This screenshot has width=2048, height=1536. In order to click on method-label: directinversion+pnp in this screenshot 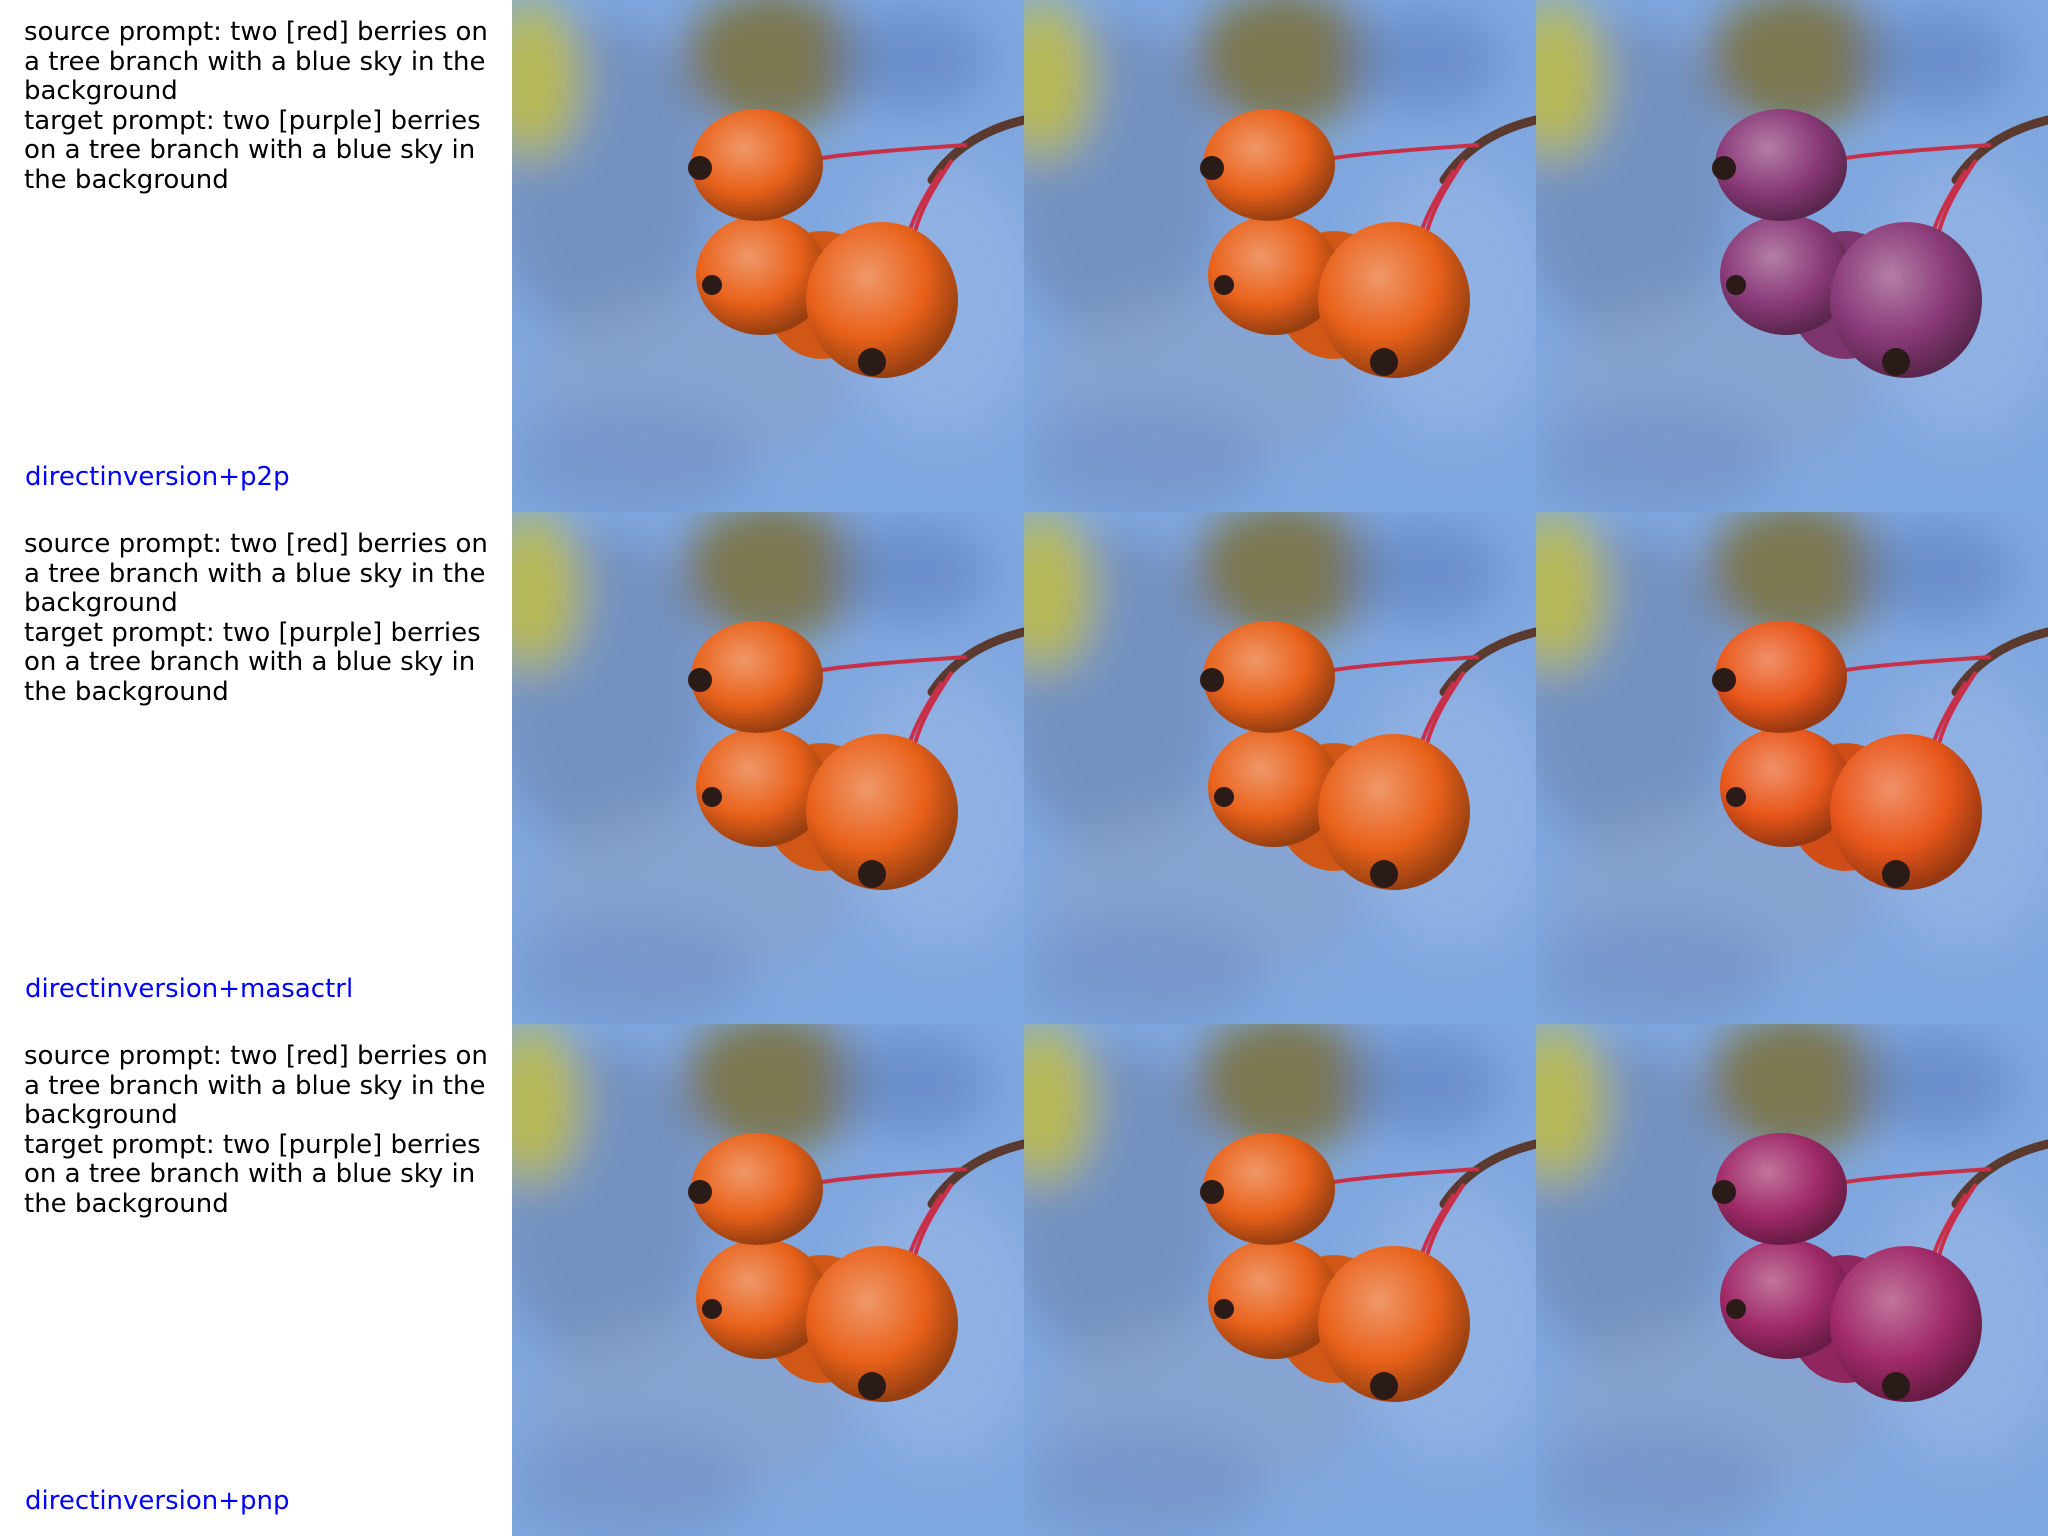, I will do `click(157, 1501)`.